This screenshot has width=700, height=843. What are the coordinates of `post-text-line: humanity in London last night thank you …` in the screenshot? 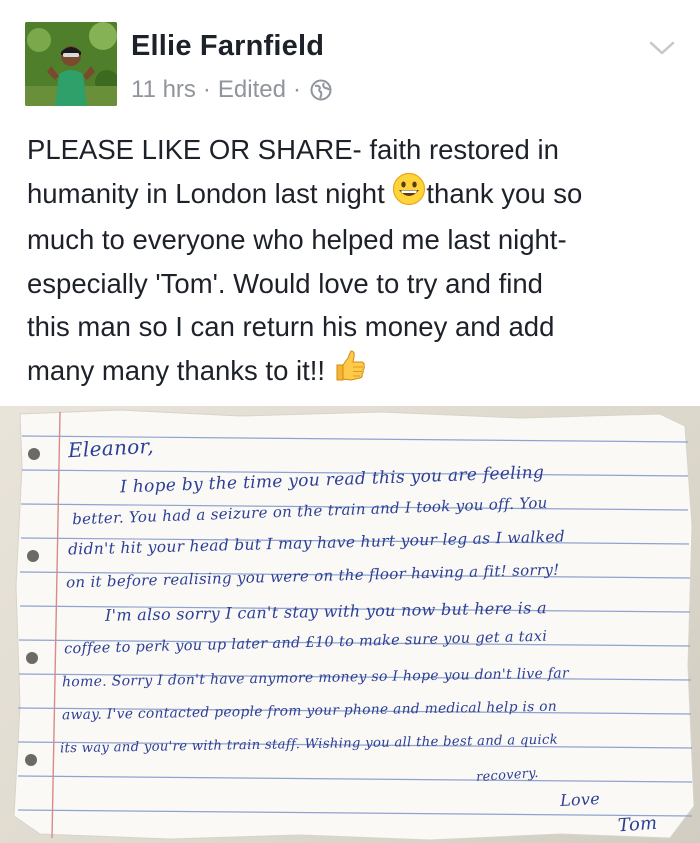 It's located at (357, 195).